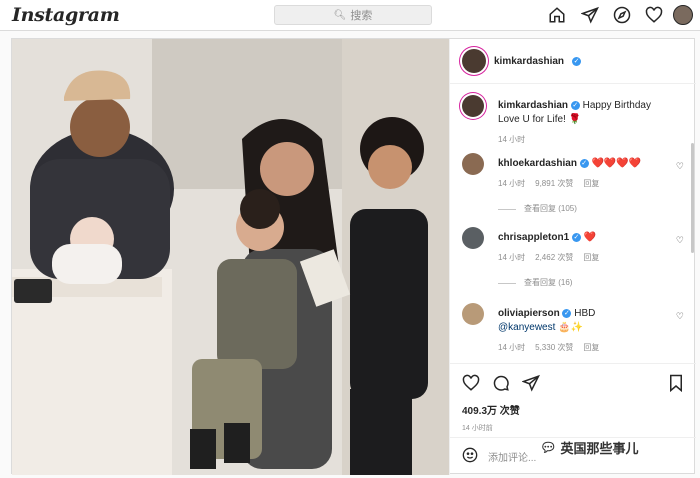 The height and width of the screenshot is (478, 700). I want to click on view-replies-button: 查看回复 (105), so click(584, 209).